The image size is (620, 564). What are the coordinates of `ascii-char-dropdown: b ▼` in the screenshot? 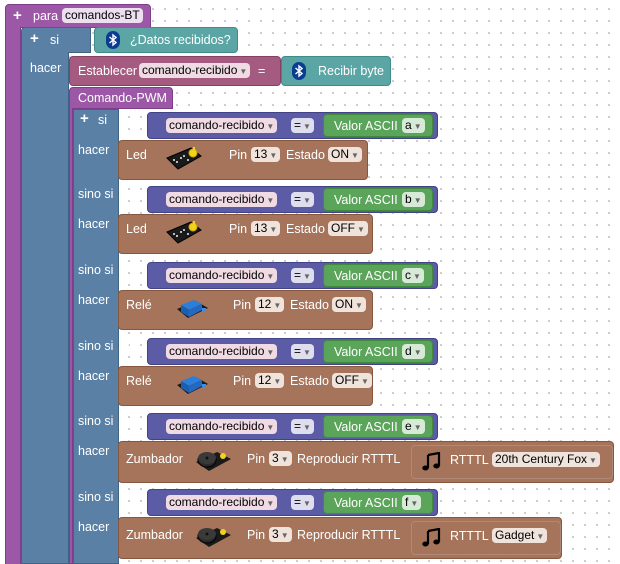 It's located at (413, 199).